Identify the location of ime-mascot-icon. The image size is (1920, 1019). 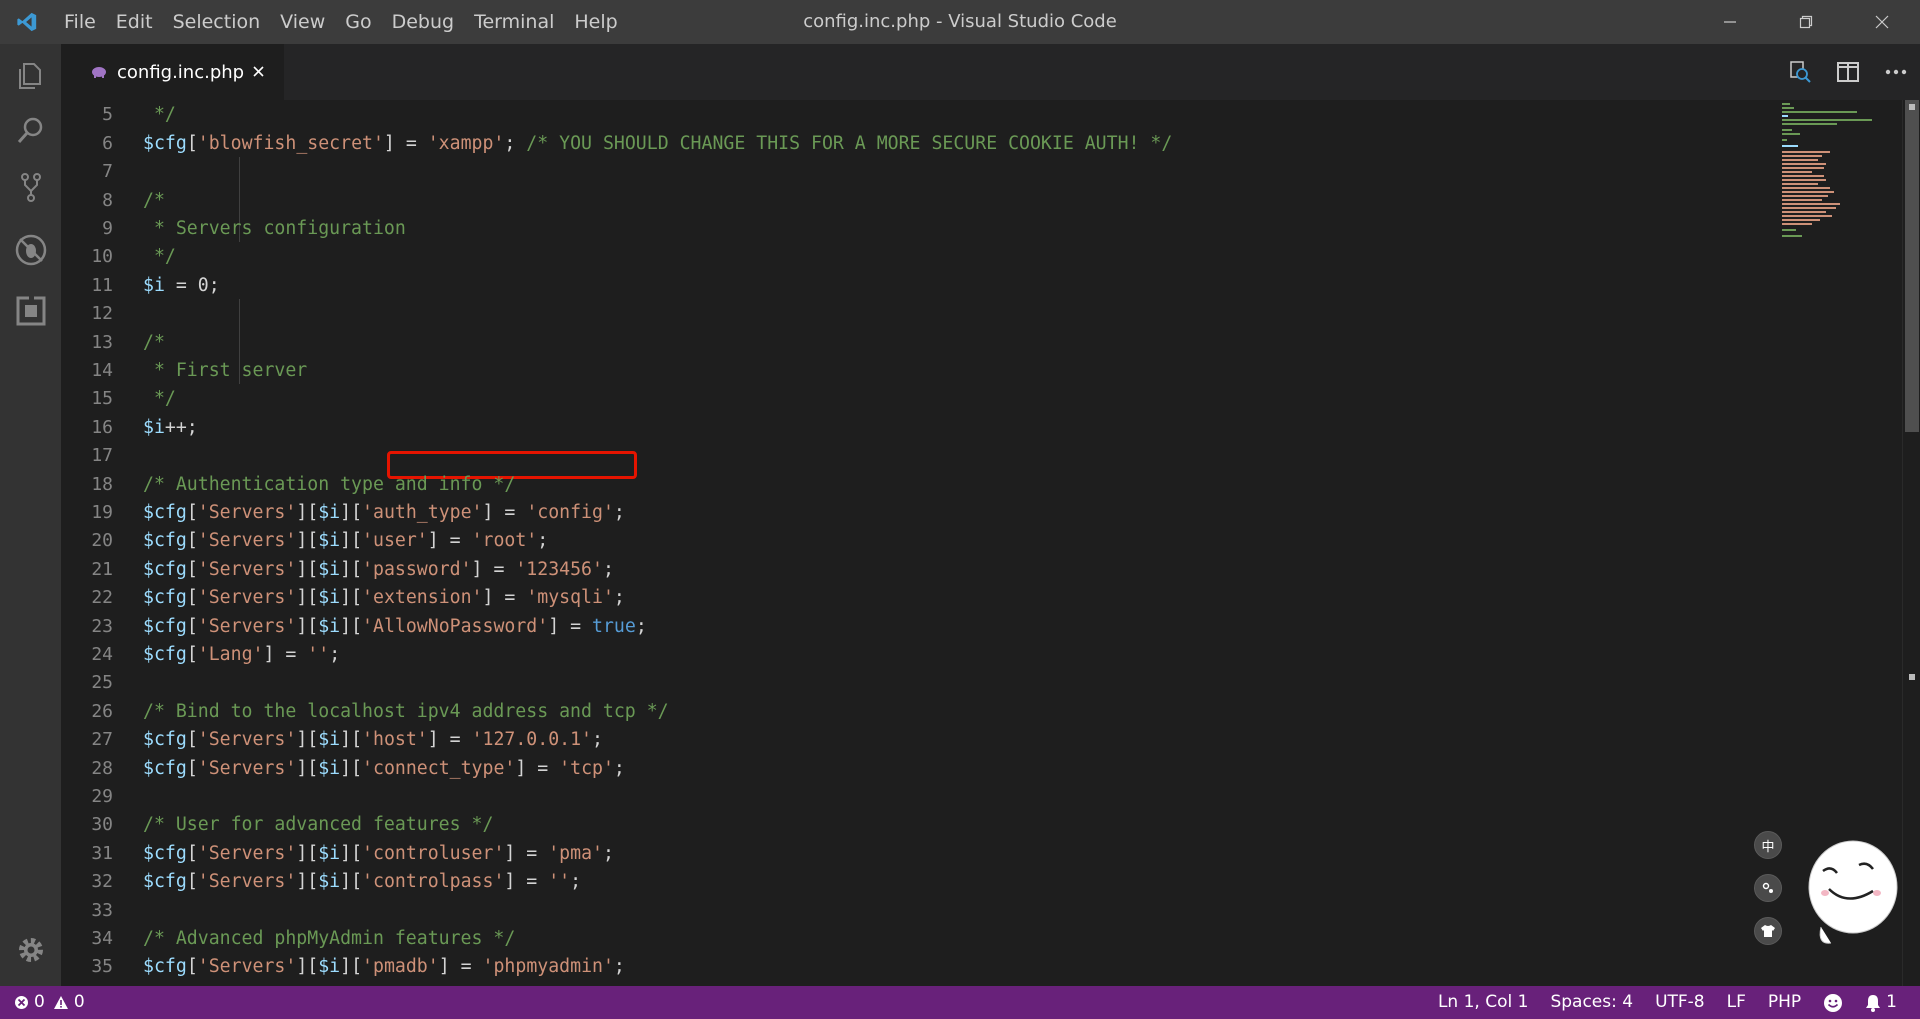
(1851, 890).